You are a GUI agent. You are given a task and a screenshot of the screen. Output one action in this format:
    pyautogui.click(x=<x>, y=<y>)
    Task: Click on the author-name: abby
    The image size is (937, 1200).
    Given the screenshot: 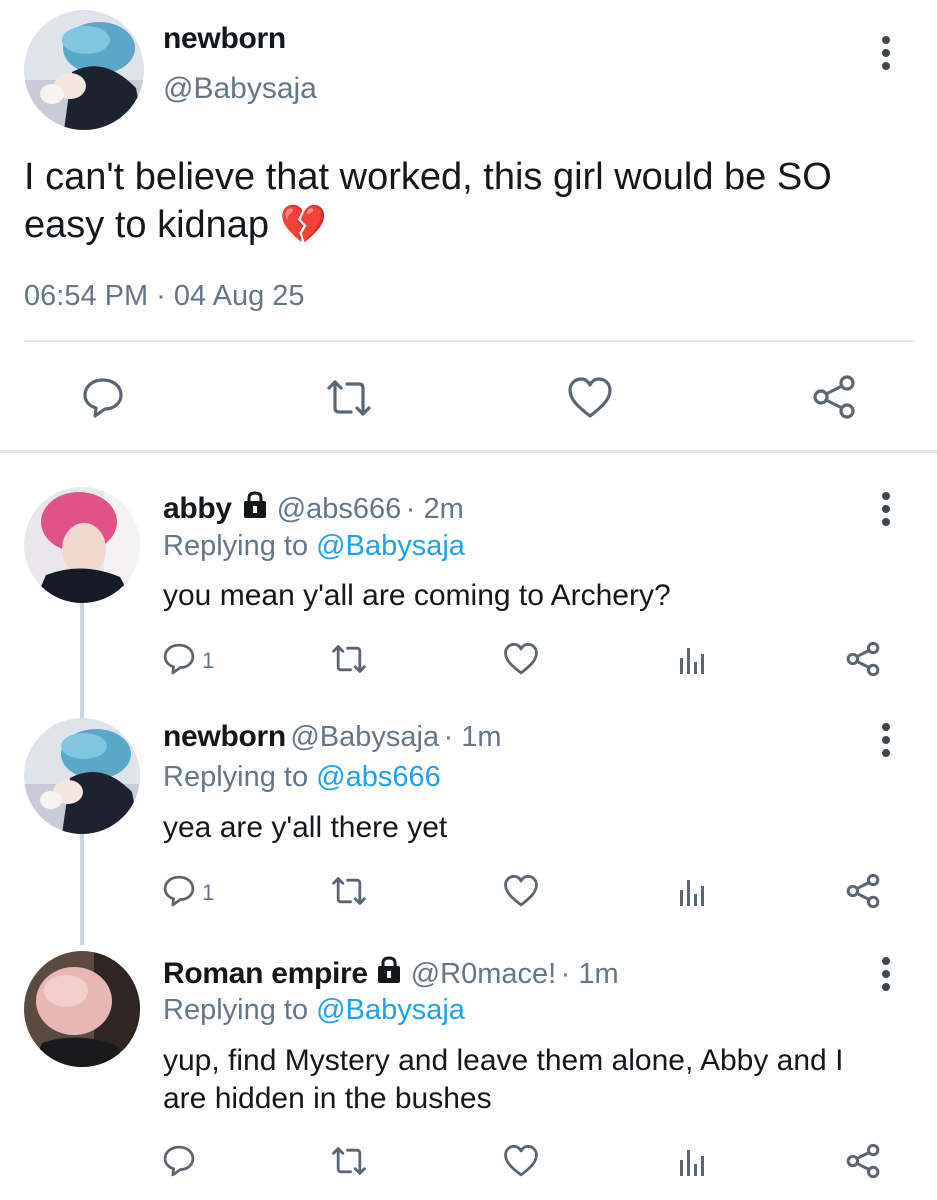 What is the action you would take?
    pyautogui.click(x=197, y=508)
    